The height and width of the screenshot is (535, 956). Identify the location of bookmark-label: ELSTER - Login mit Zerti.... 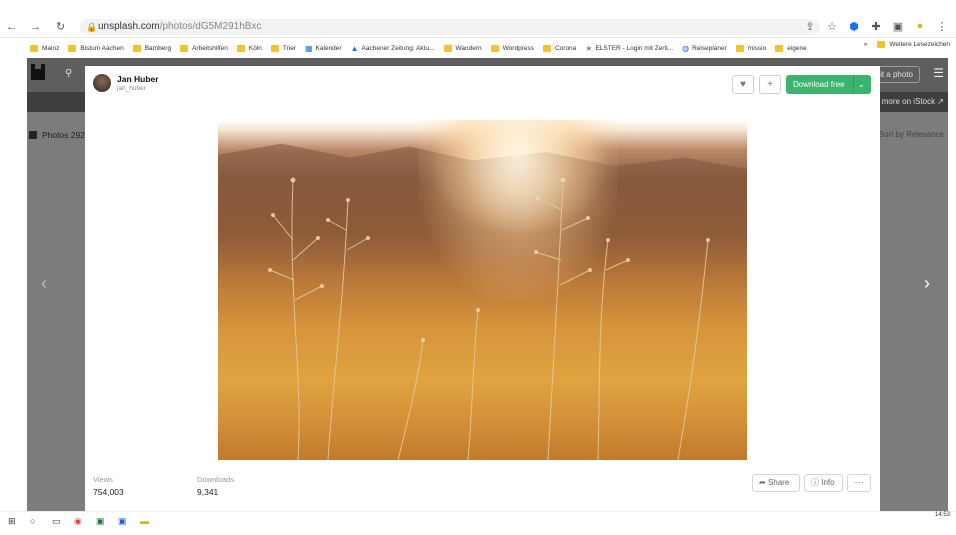
(634, 48).